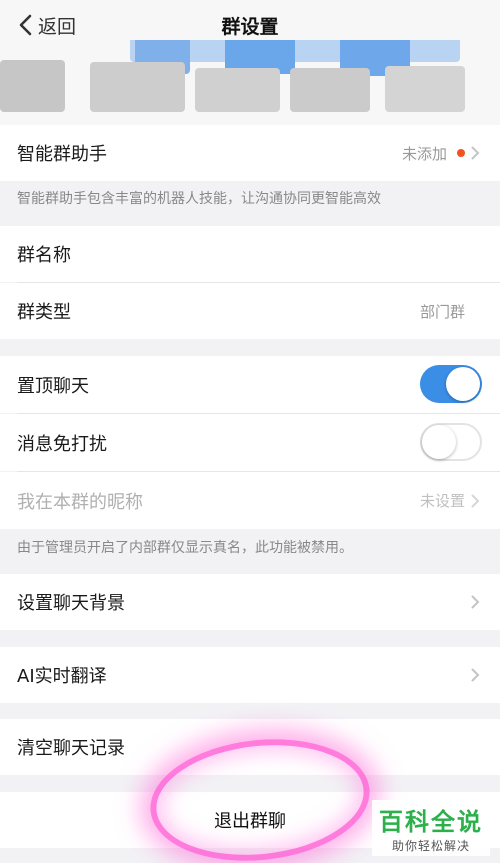  I want to click on exit-group-label: 退出群聊, so click(250, 821).